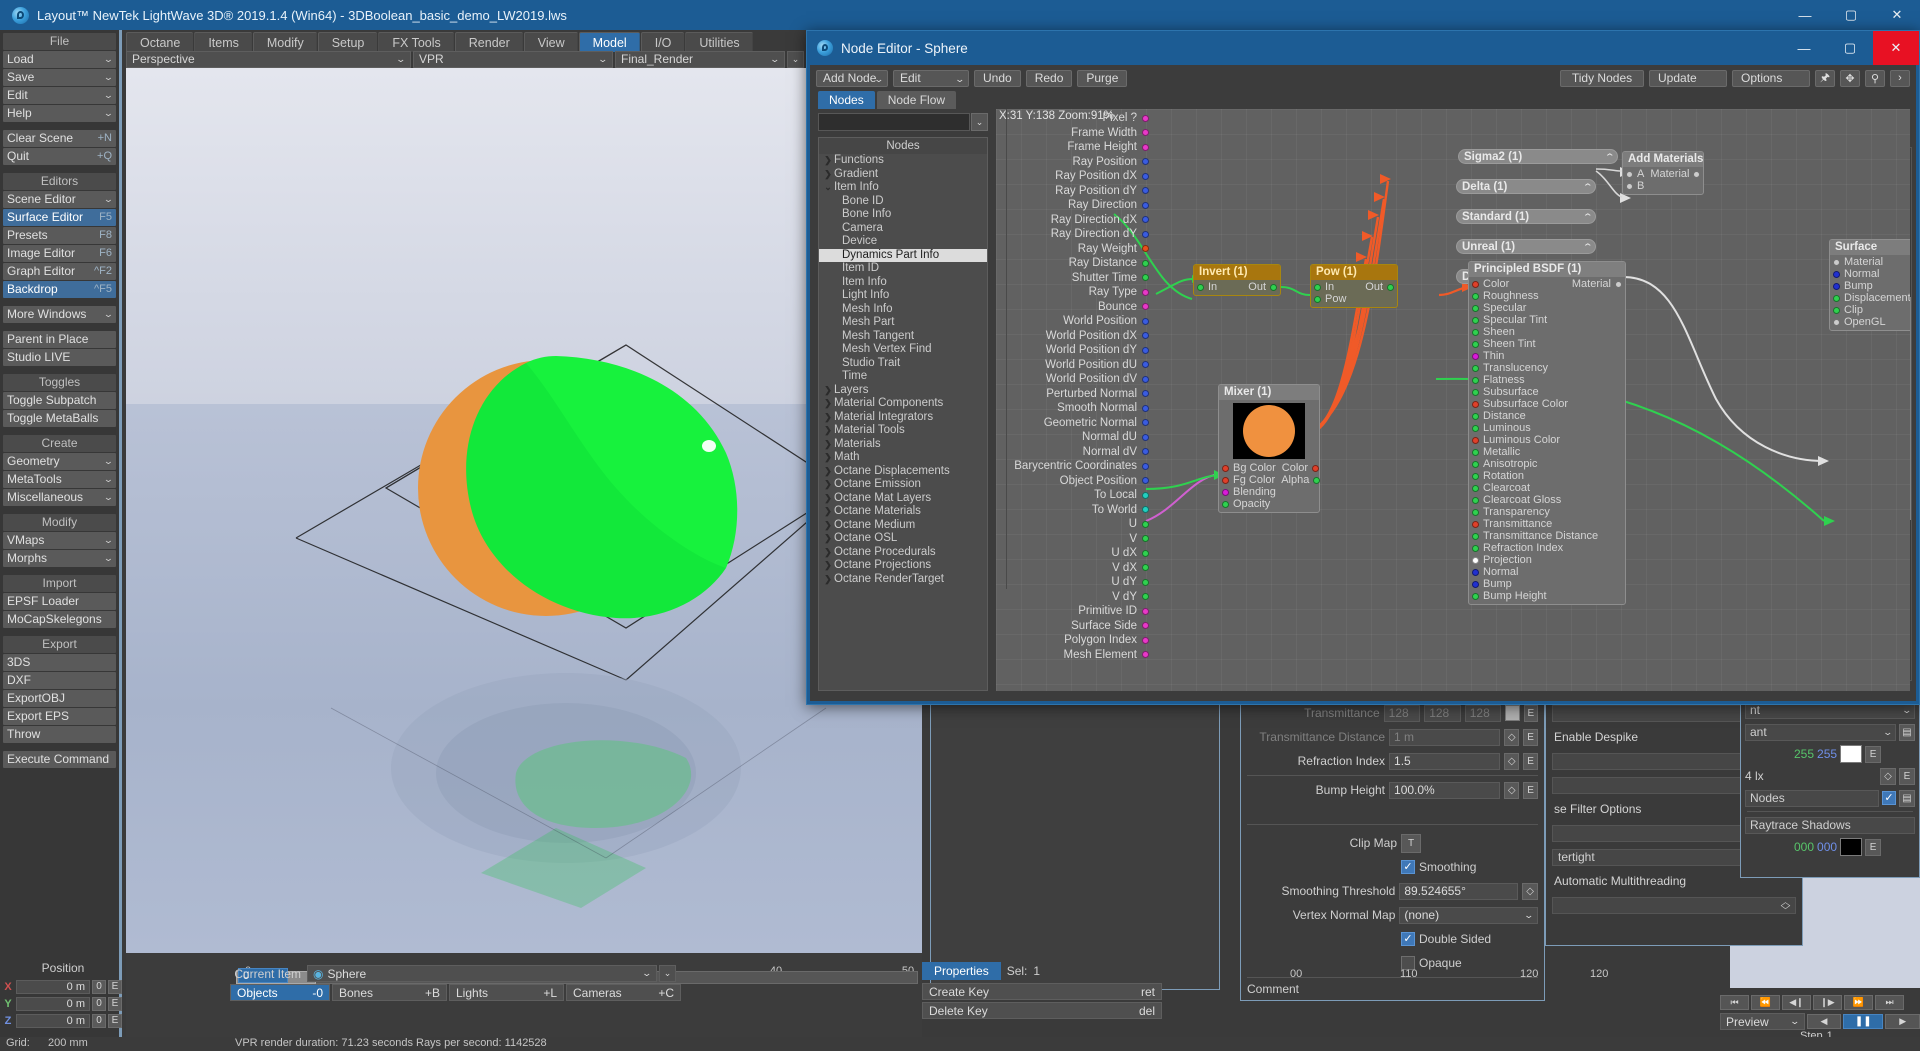 This screenshot has width=1920, height=1051. Describe the element at coordinates (1526, 246) in the screenshot. I see `node-unreal-1-: Unreal (1) ⌃` at that location.